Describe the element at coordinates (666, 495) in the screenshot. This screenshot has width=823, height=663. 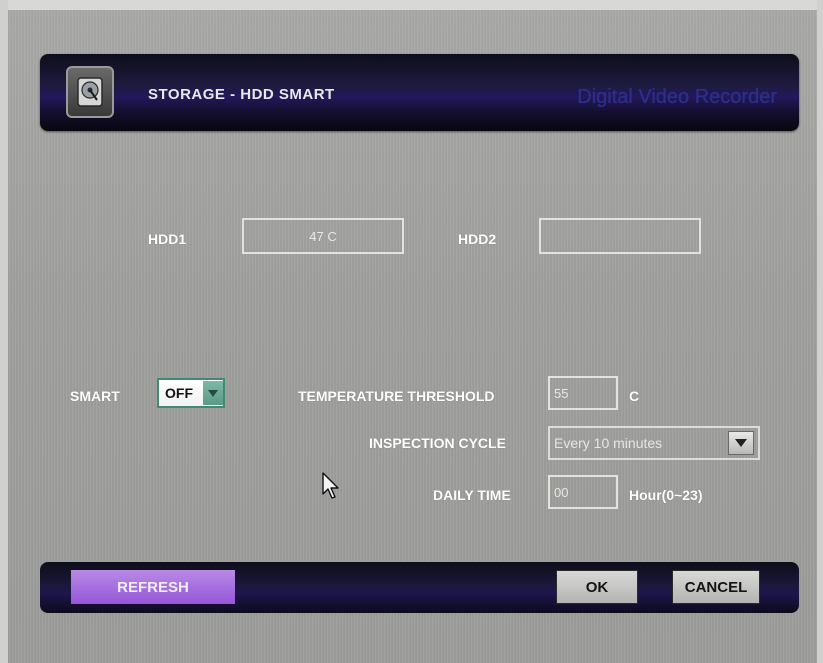
I see `daily-time-unit: Hour(0~23)` at that location.